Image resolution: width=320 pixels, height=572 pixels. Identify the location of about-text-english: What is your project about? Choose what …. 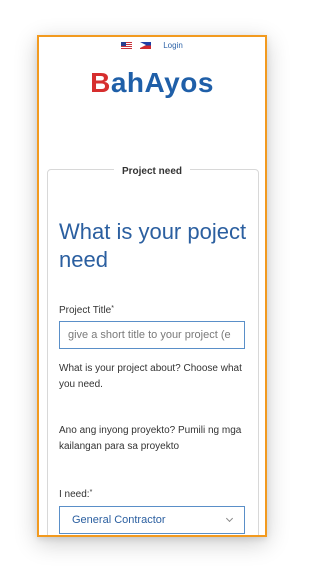
(150, 376).